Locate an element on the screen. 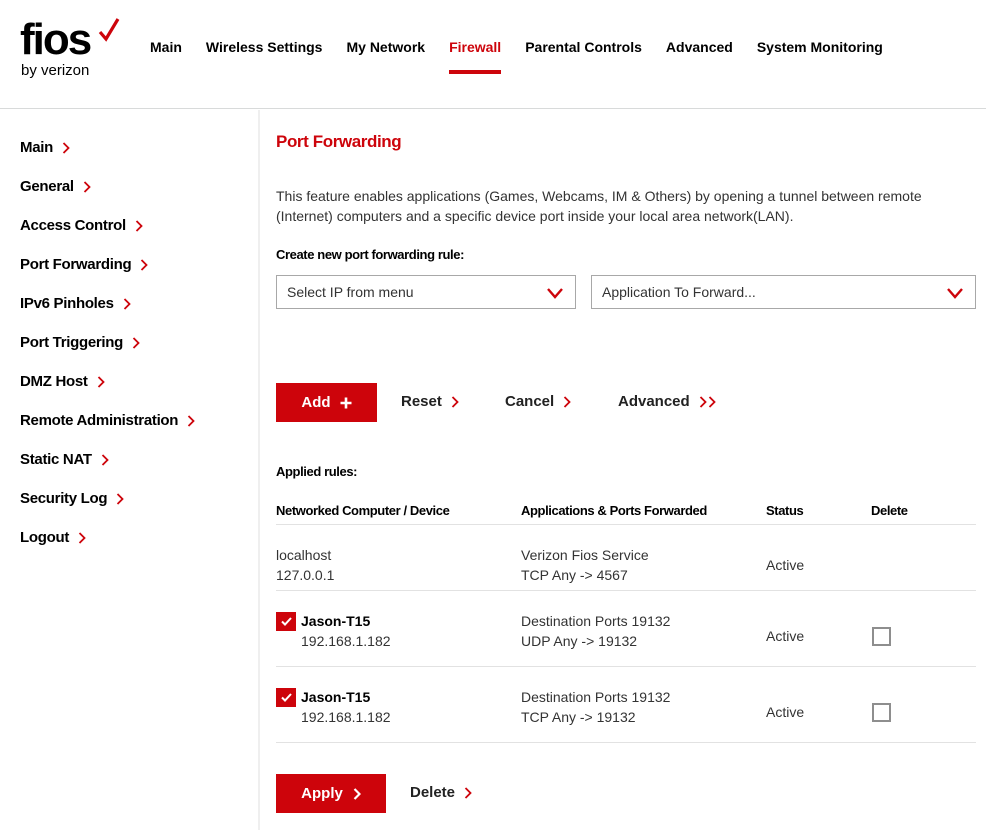 The width and height of the screenshot is (986, 830). delete-button-label: Delete is located at coordinates (433, 792).